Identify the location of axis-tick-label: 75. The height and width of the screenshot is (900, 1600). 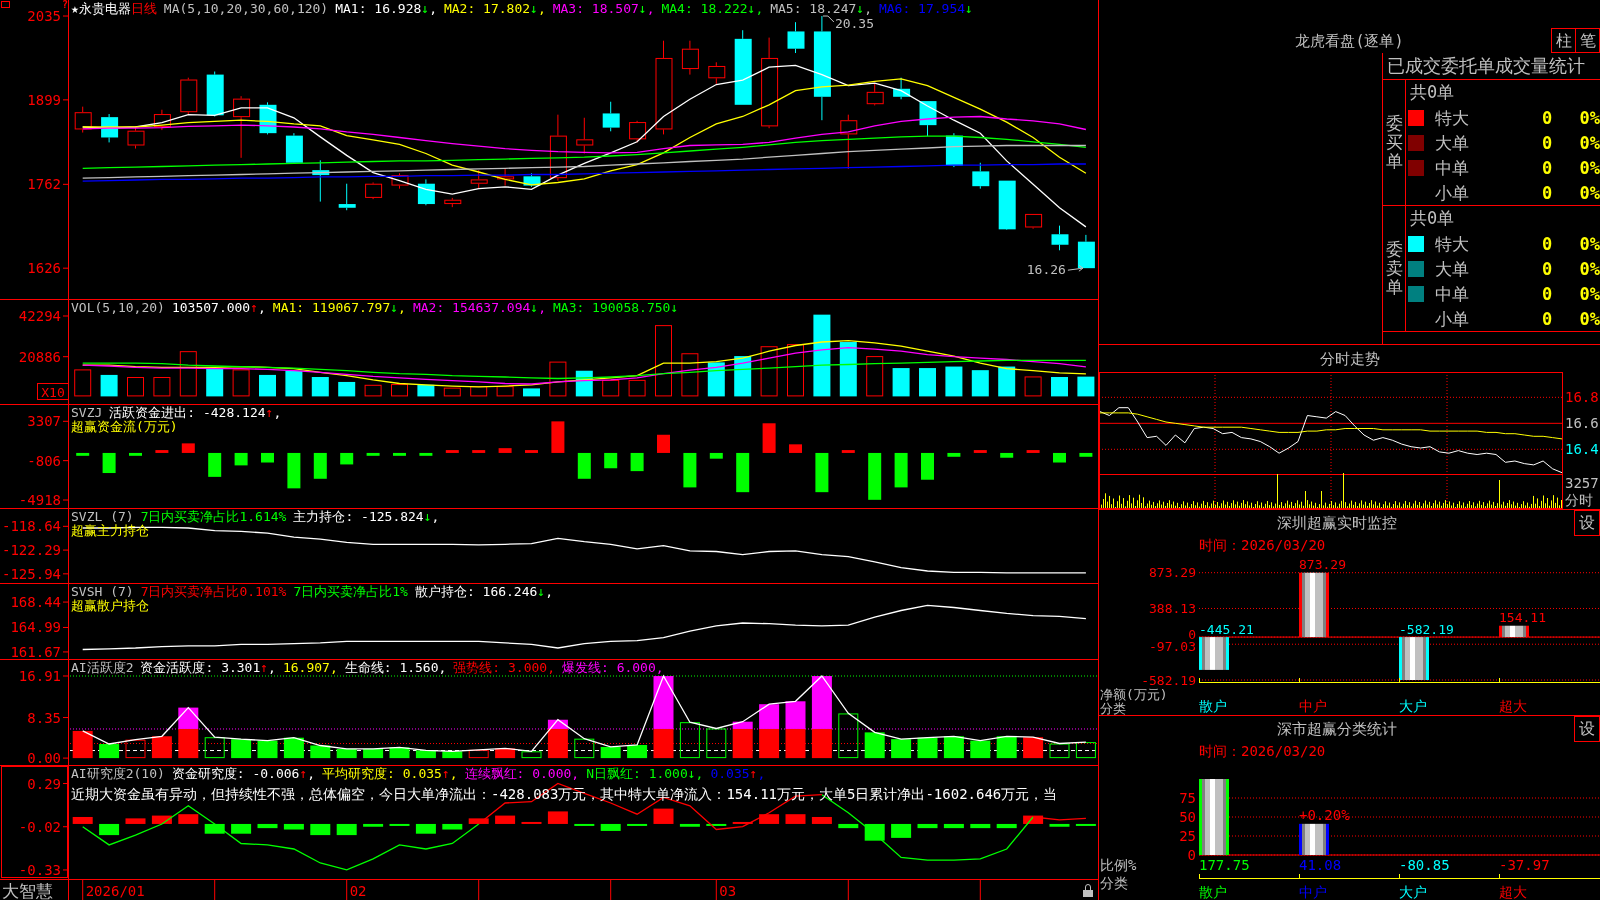
(1187, 798).